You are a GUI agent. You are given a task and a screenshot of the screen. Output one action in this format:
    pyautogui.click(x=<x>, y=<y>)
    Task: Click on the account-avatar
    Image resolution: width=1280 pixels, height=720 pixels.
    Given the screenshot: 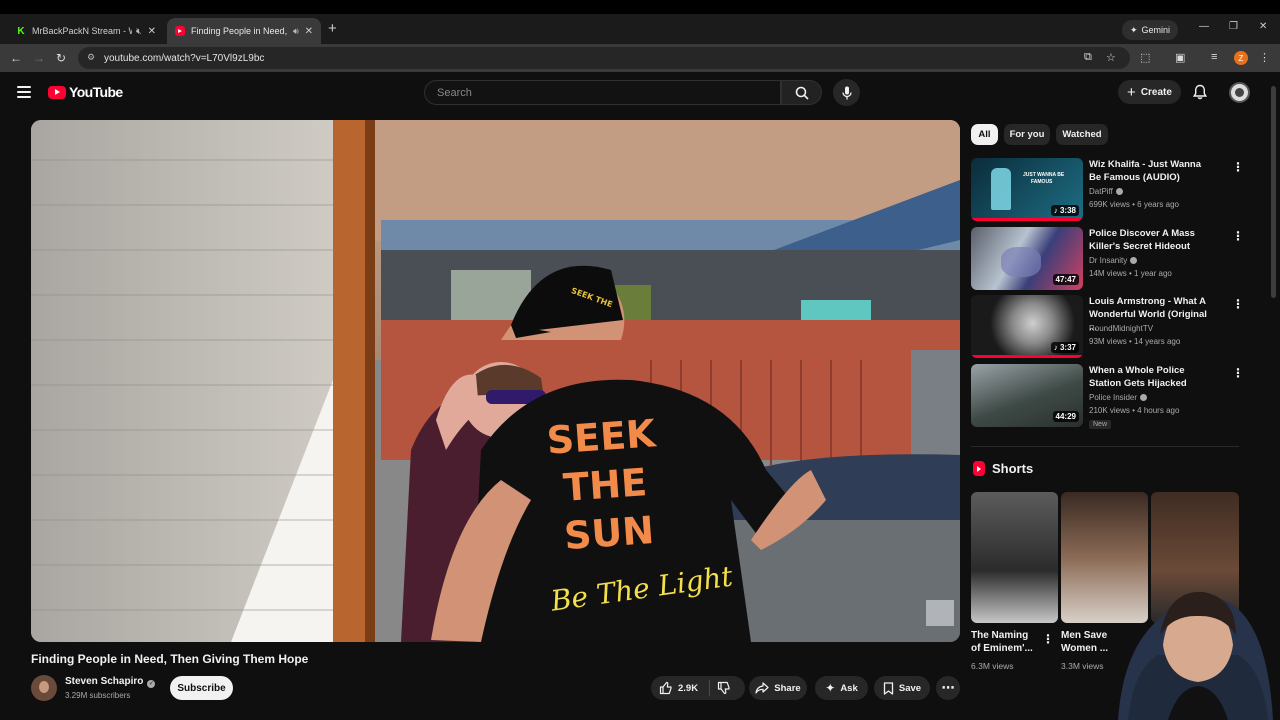 What is the action you would take?
    pyautogui.click(x=1239, y=92)
    